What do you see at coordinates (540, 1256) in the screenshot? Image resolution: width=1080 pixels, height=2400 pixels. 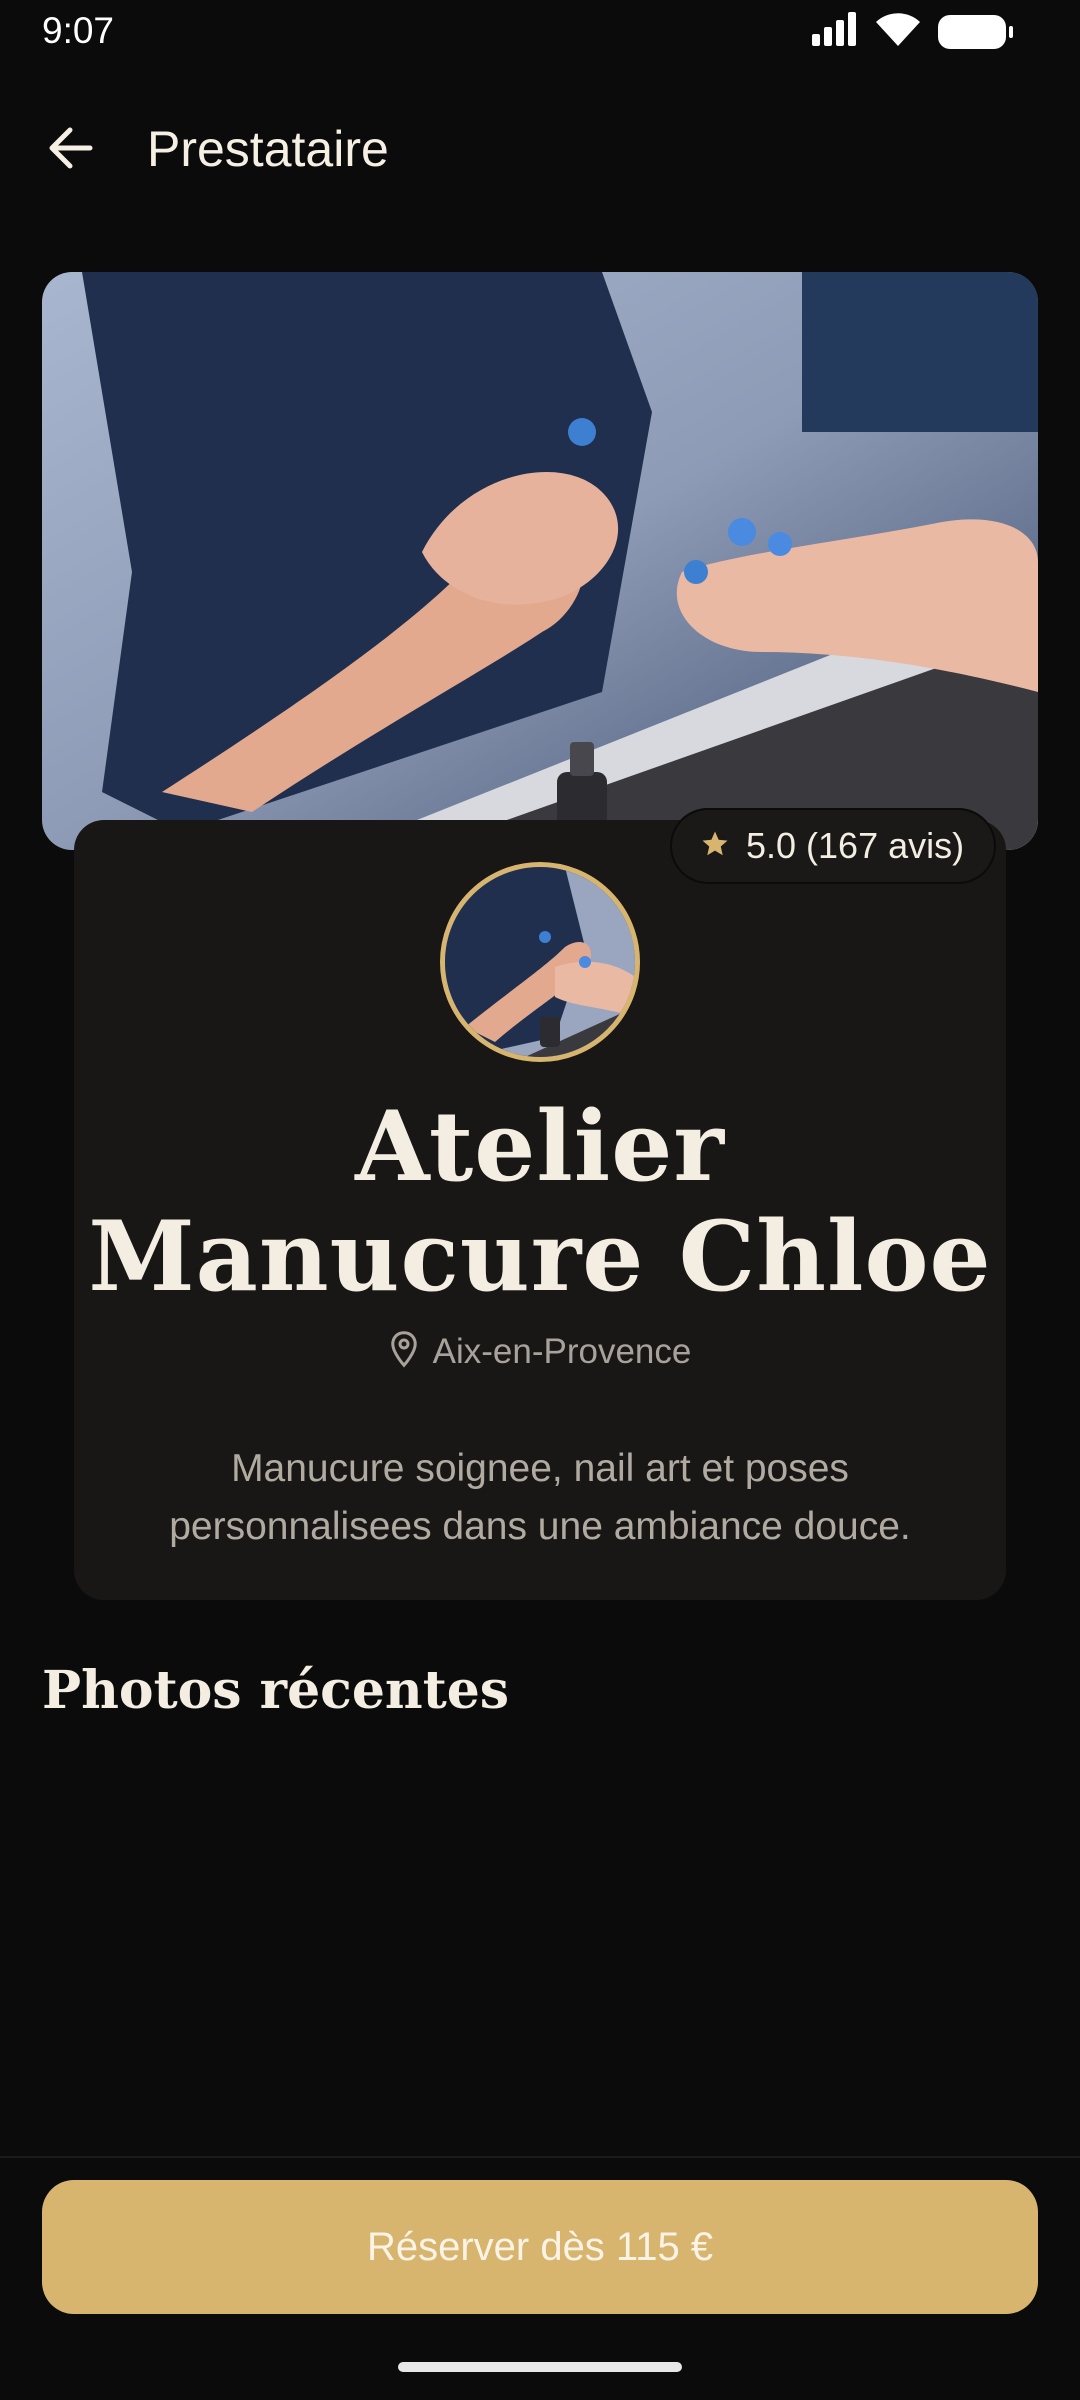 I see `provider-name-line2: Manucure Chloe` at bounding box center [540, 1256].